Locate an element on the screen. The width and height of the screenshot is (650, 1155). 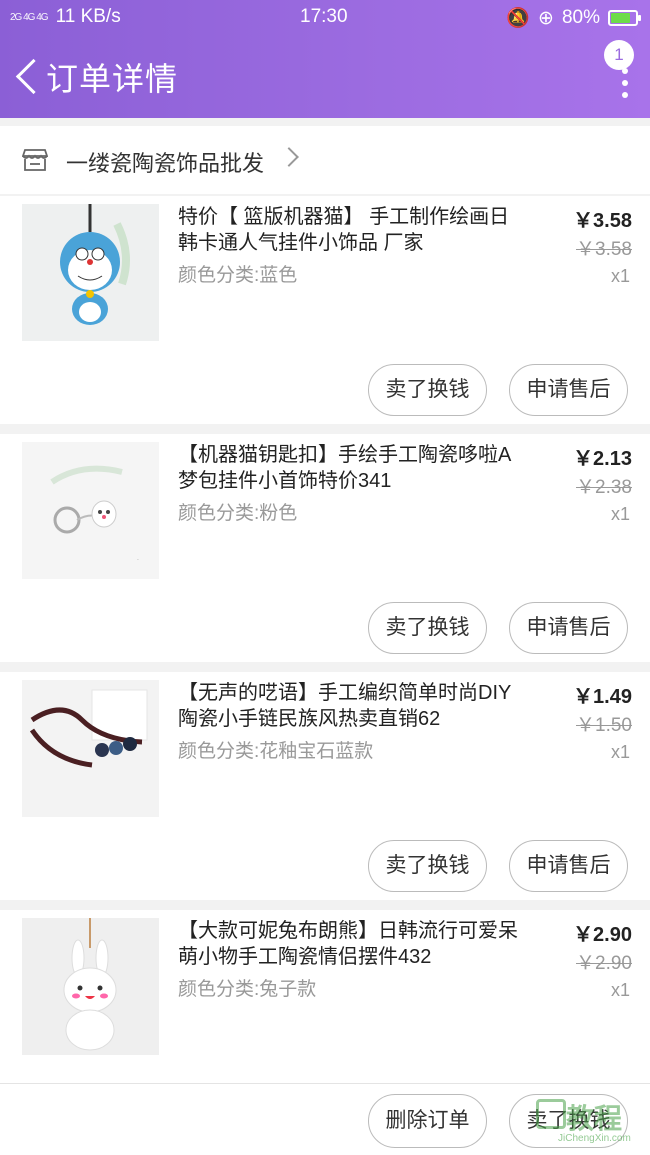
notification-badge: 1 is located at coordinates (619, 55).